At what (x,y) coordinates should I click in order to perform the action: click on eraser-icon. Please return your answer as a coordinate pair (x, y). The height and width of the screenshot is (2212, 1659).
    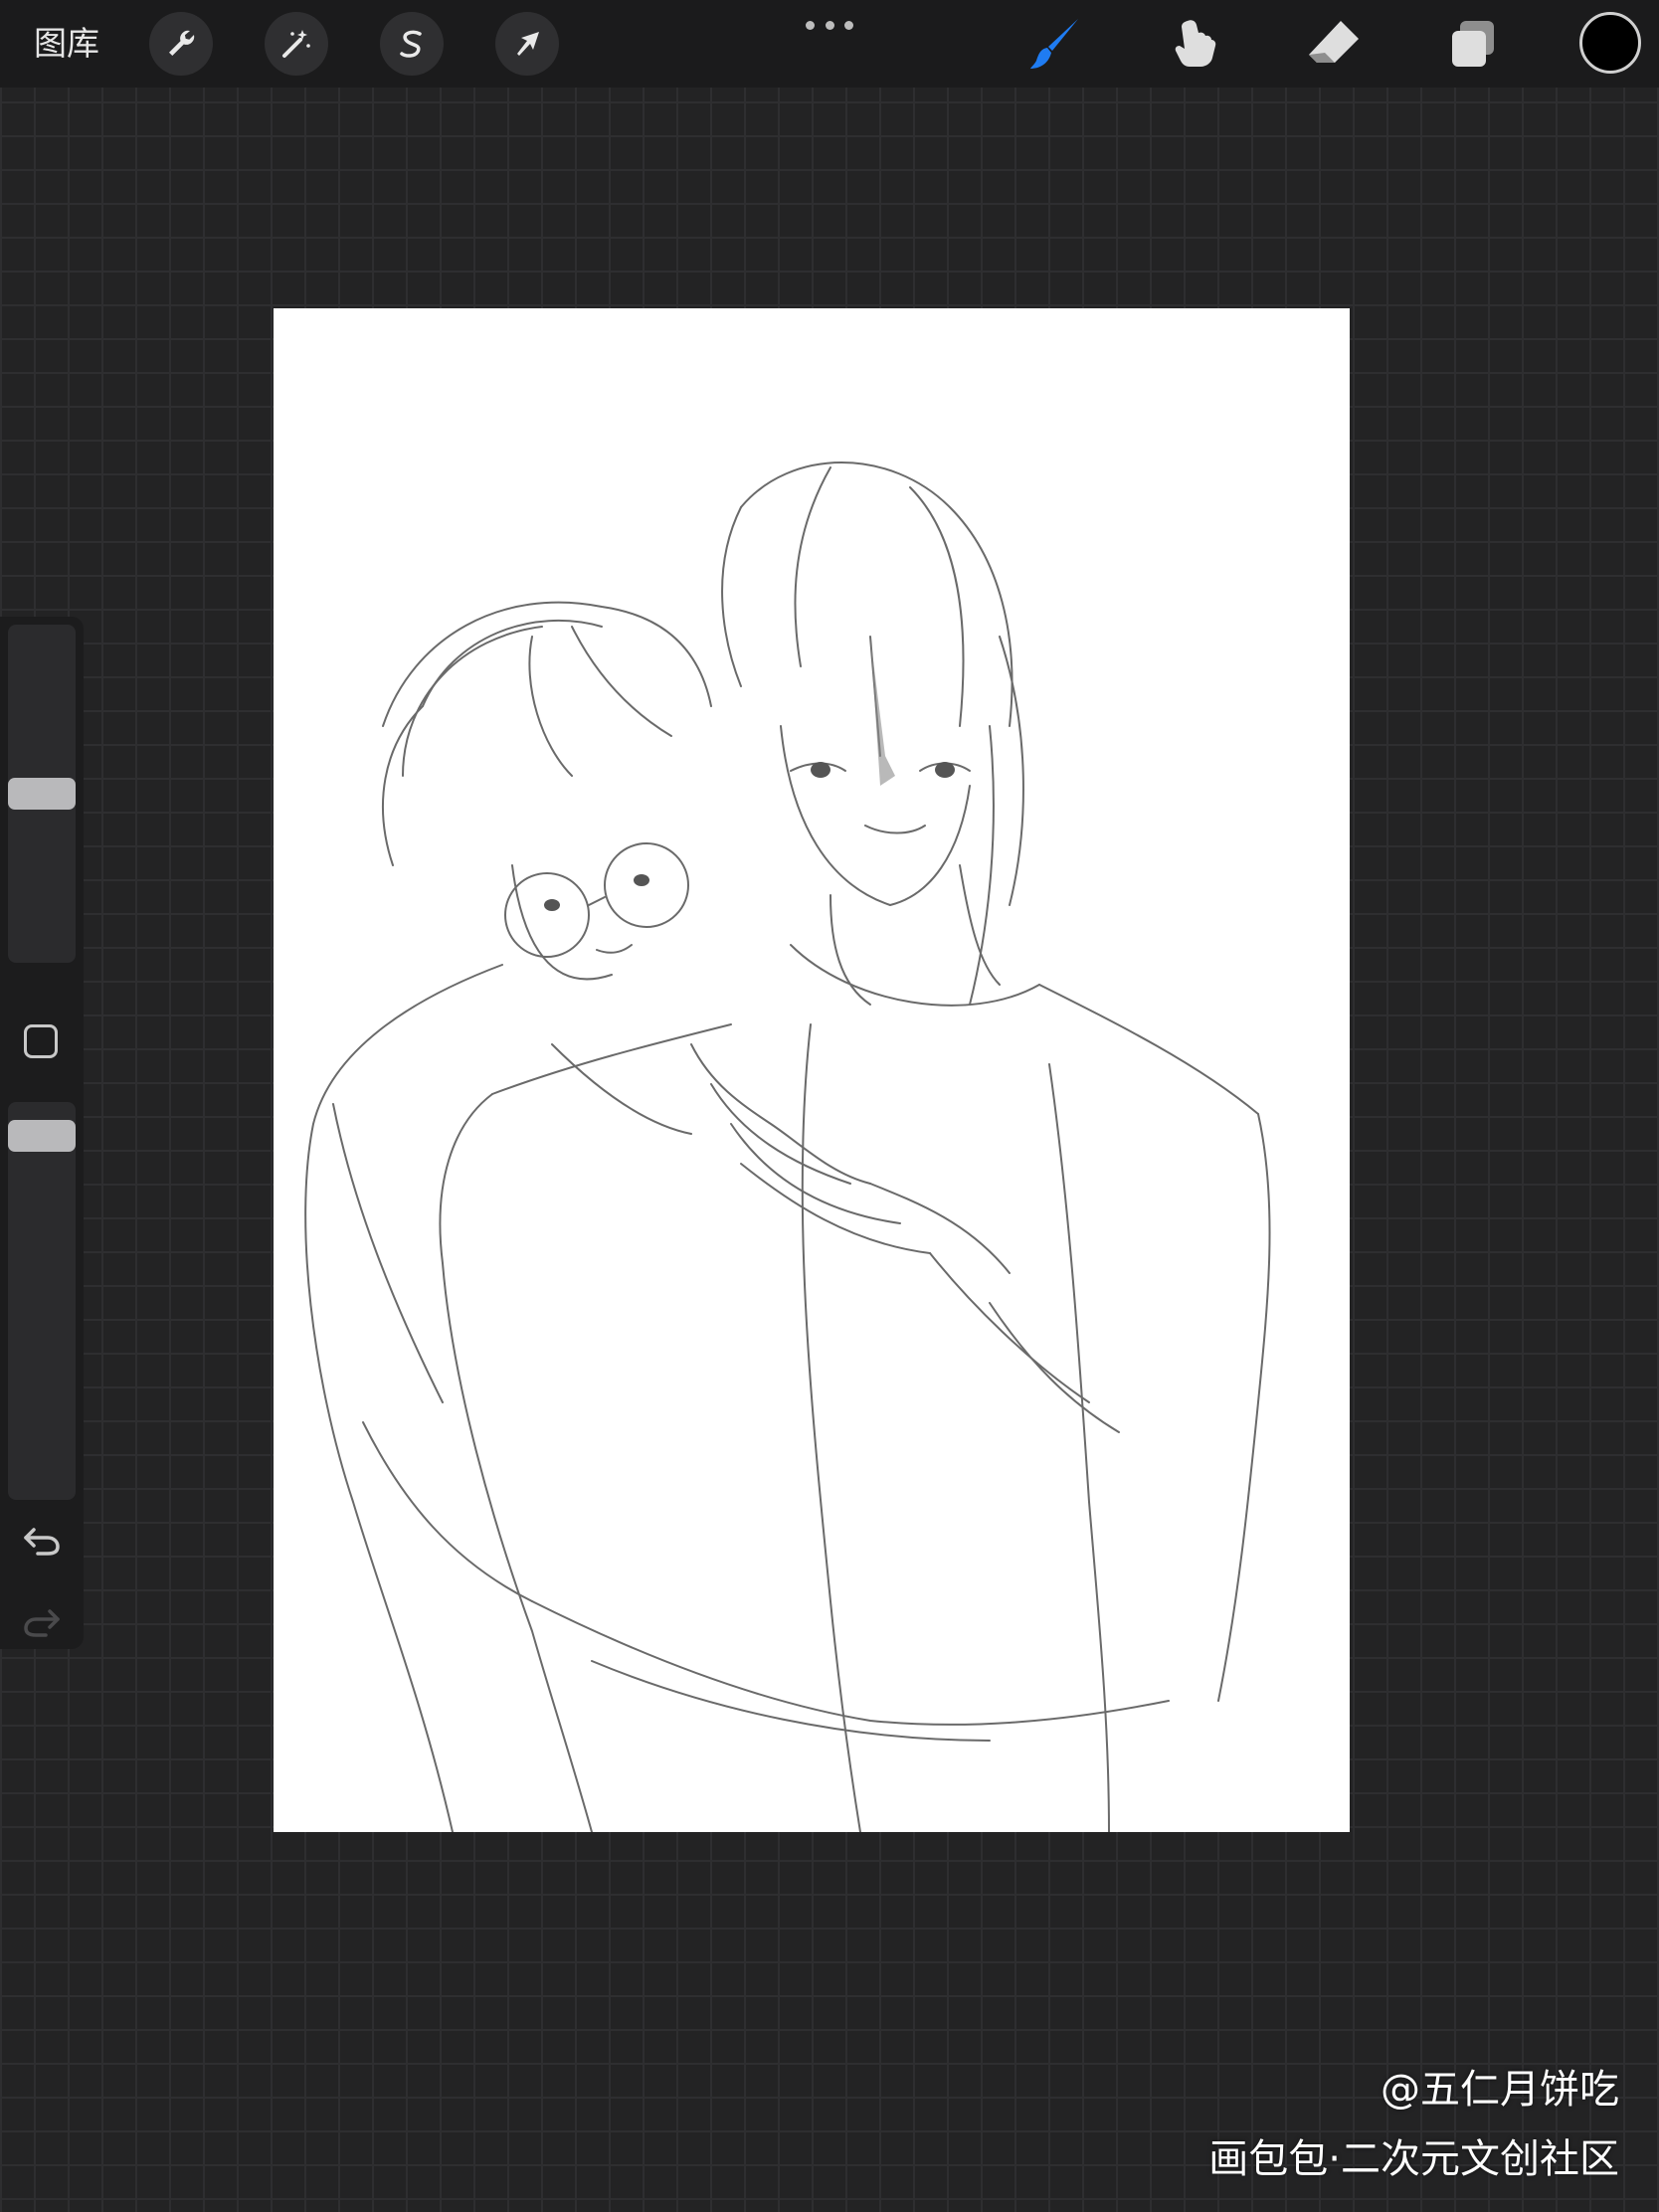
    Looking at the image, I should click on (1334, 42).